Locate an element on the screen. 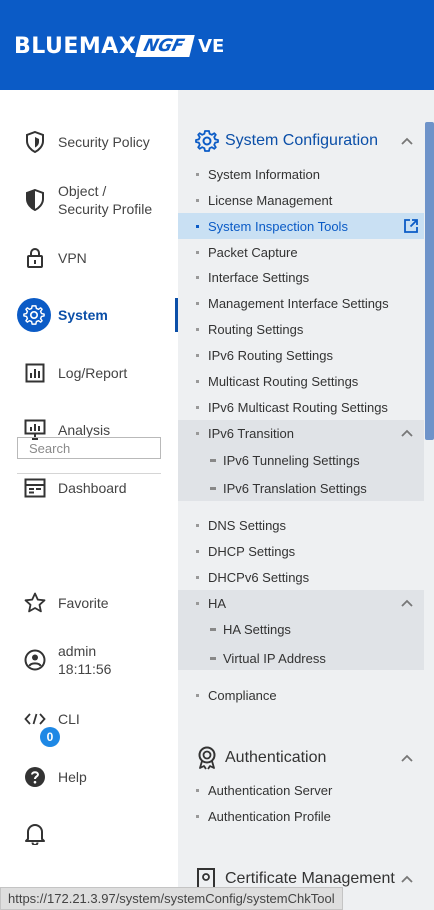  menu-item-label: Routing Settings is located at coordinates (256, 329).